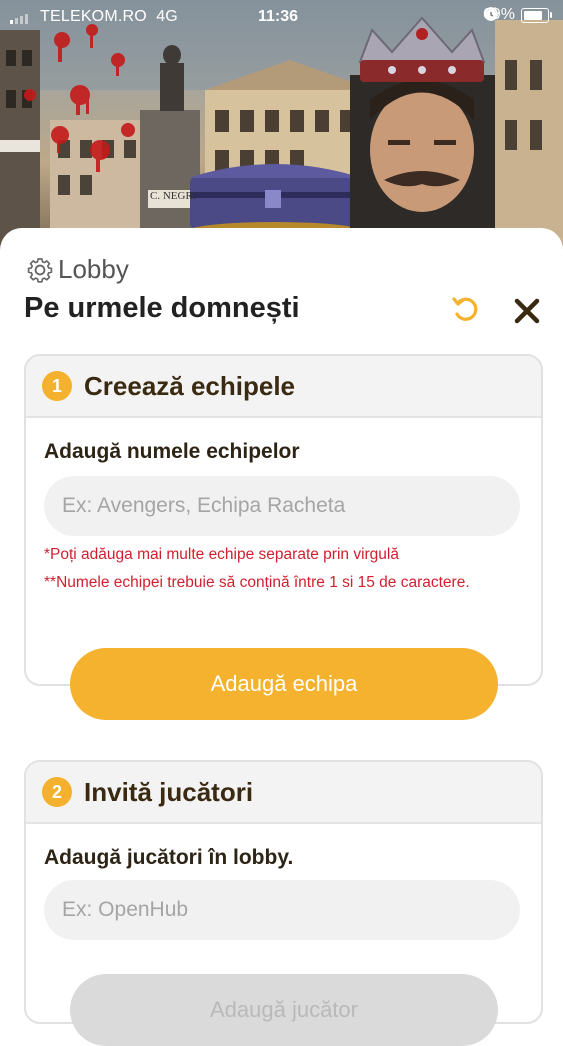  What do you see at coordinates (284, 1010) in the screenshot?
I see `add-player-button: Adaugă jucător` at bounding box center [284, 1010].